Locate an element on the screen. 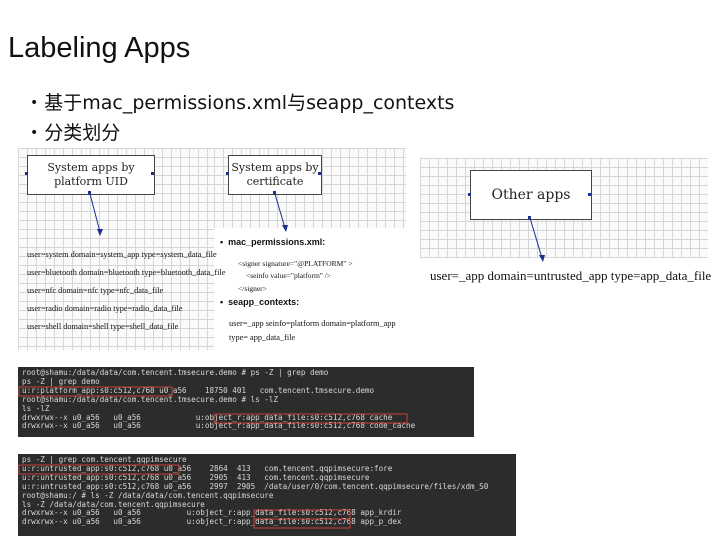 This screenshot has height=540, width=720. mac-permissions-text: mac_permissions.xml: is located at coordinates (277, 242).